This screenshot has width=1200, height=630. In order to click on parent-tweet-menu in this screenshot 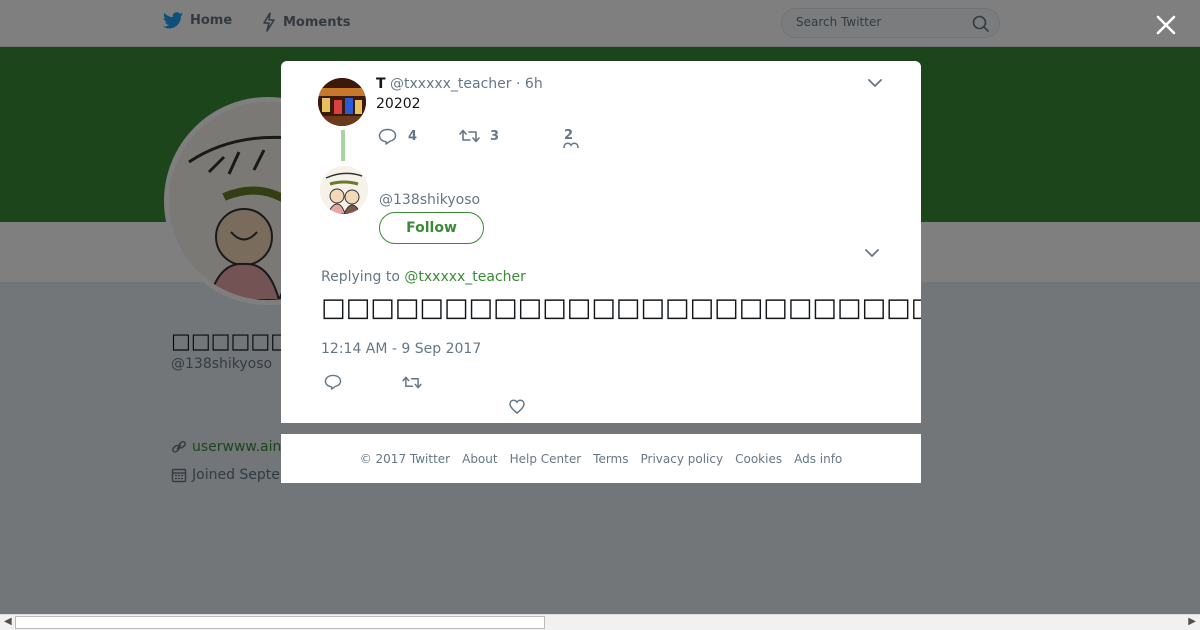, I will do `click(875, 83)`.